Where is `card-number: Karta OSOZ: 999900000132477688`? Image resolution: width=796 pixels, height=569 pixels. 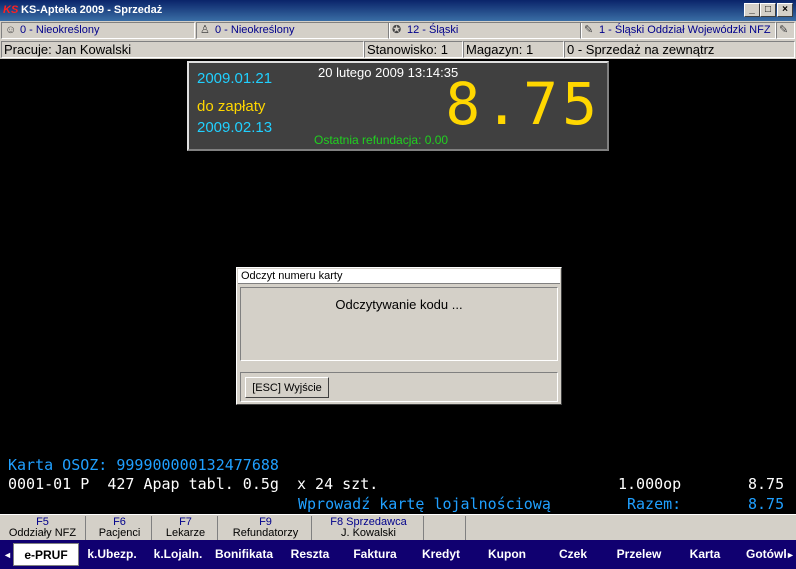
card-number: Karta OSOZ: 999900000132477688 is located at coordinates (143, 465).